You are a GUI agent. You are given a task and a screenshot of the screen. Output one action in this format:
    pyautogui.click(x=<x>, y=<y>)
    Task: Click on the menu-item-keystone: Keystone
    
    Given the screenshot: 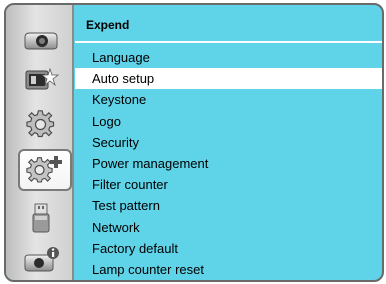 What is the action you would take?
    pyautogui.click(x=228, y=99)
    